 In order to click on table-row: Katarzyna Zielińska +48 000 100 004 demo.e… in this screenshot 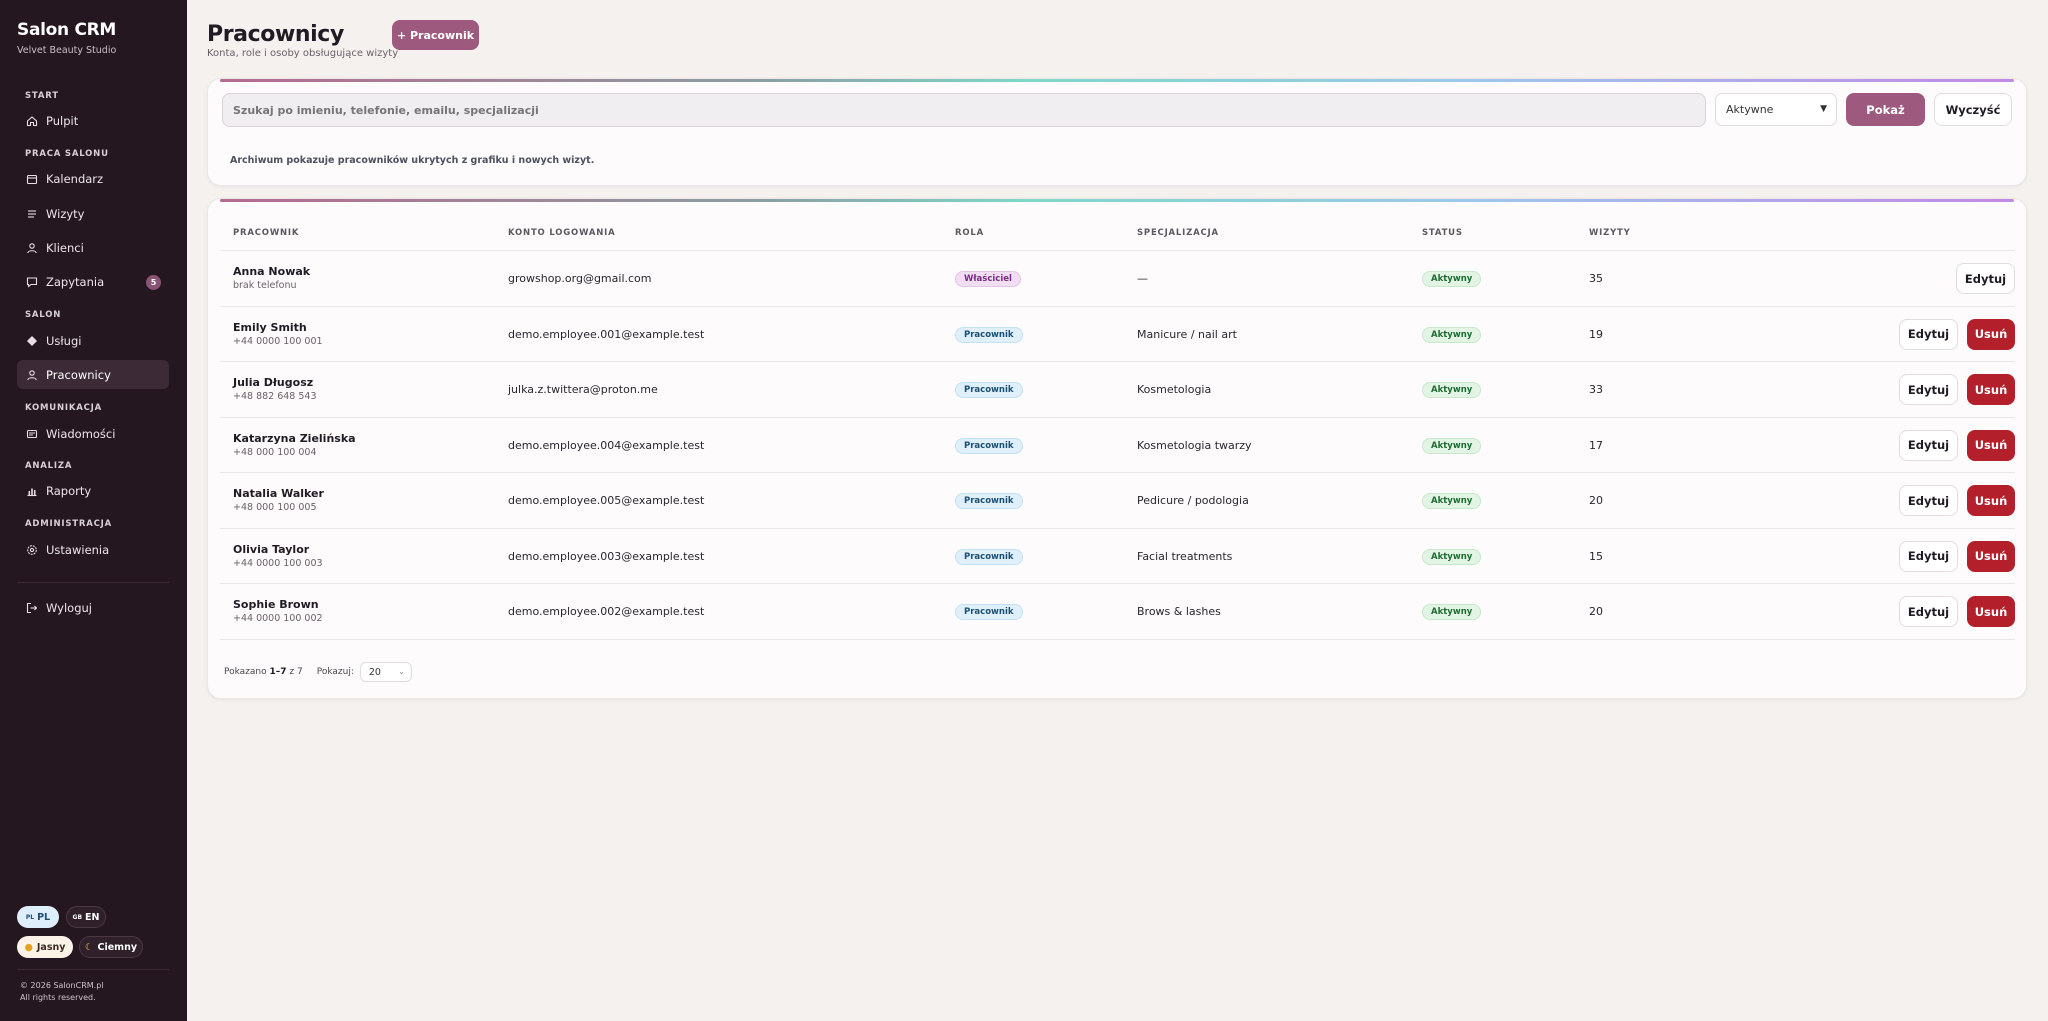, I will do `click(1117, 444)`.